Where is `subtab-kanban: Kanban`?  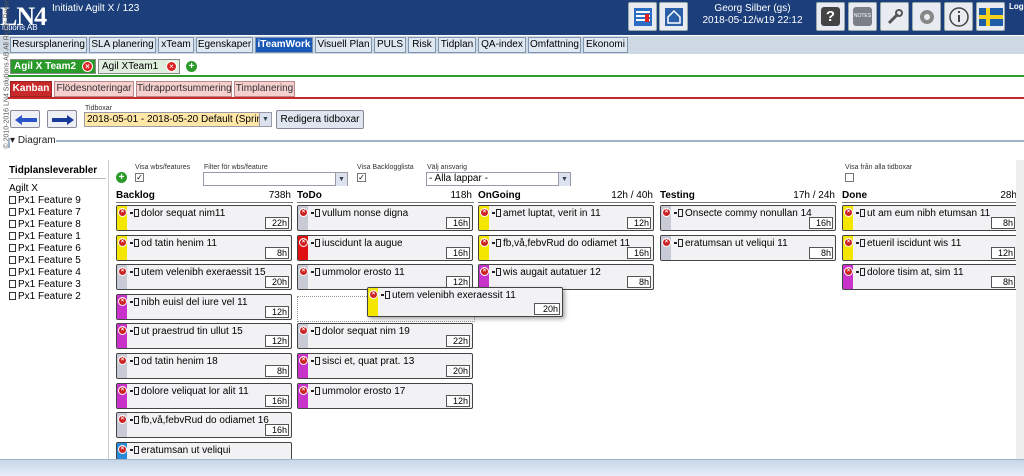 subtab-kanban: Kanban is located at coordinates (31, 89).